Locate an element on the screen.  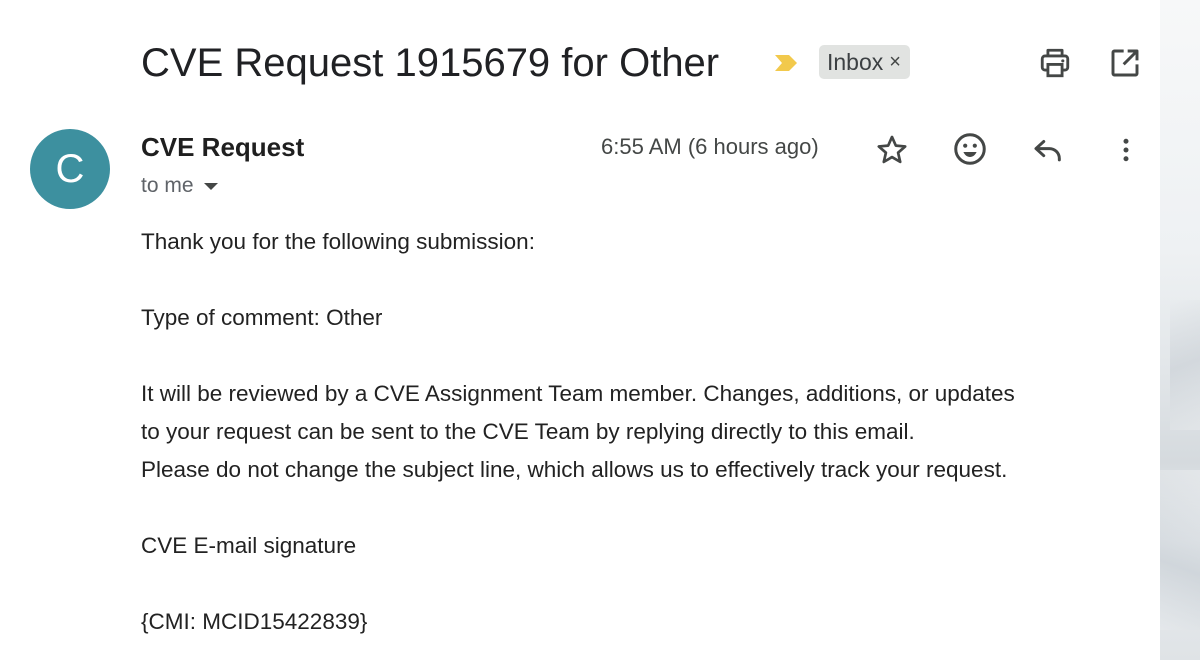
reply-icon is located at coordinates (1047, 151).